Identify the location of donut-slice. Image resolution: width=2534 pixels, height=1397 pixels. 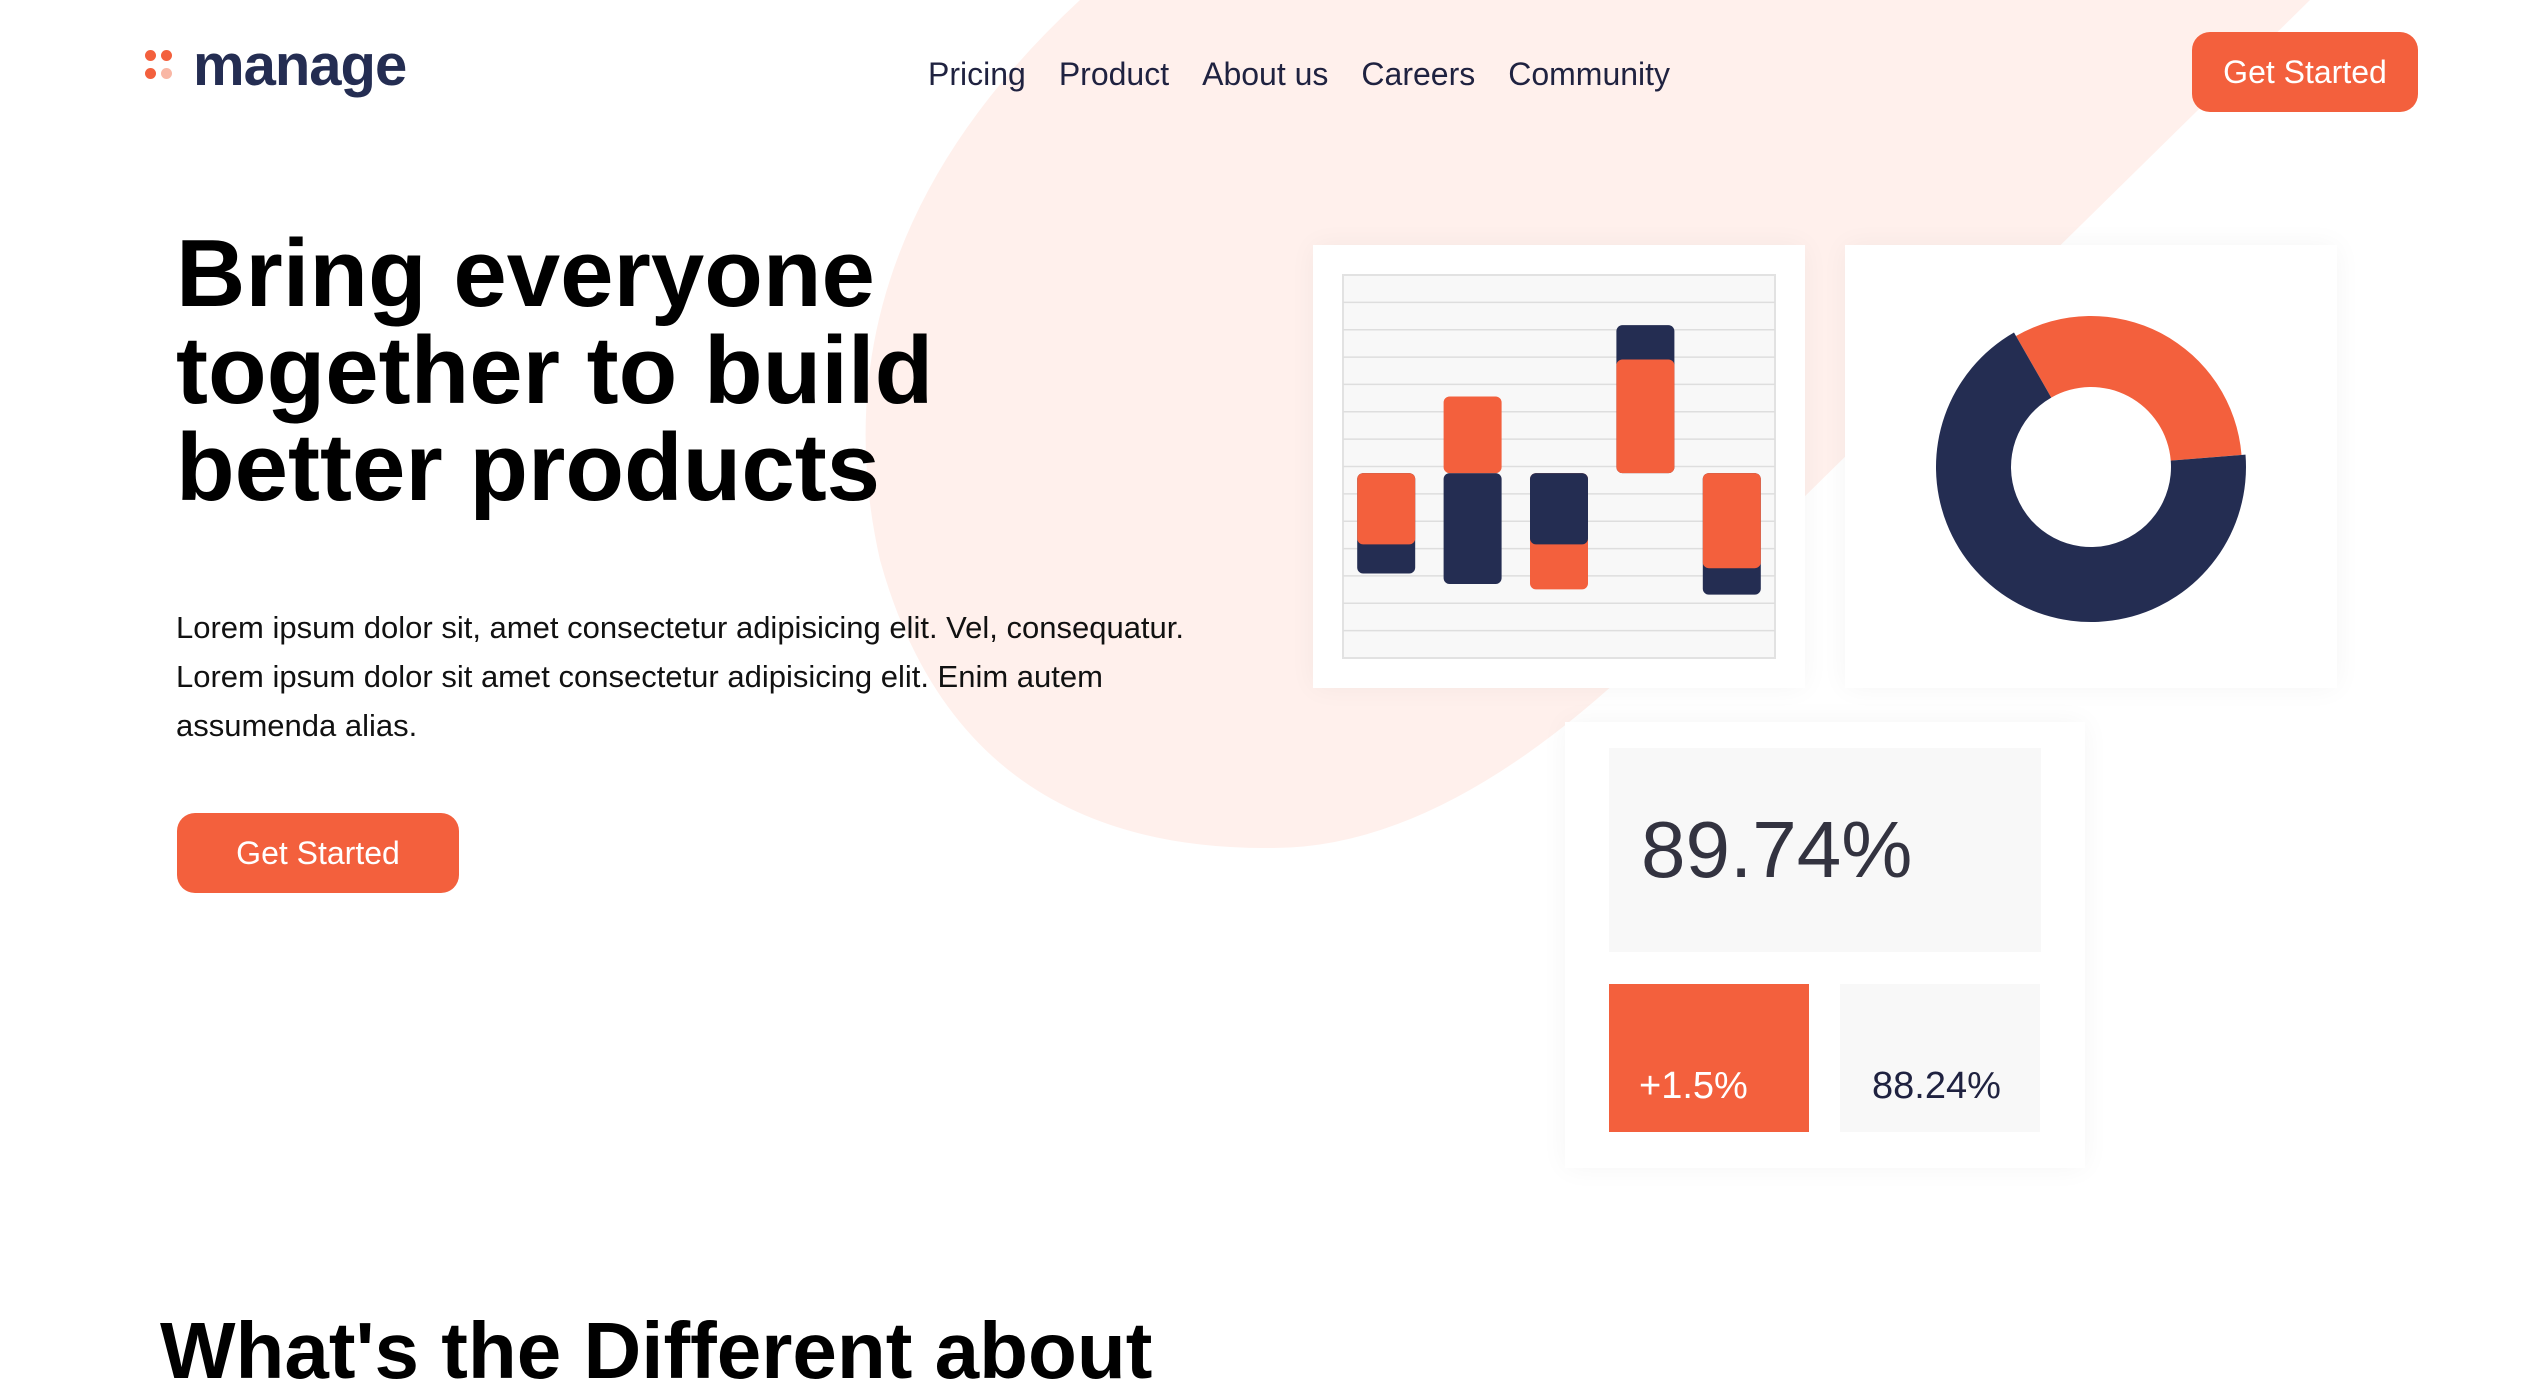
(2128, 388).